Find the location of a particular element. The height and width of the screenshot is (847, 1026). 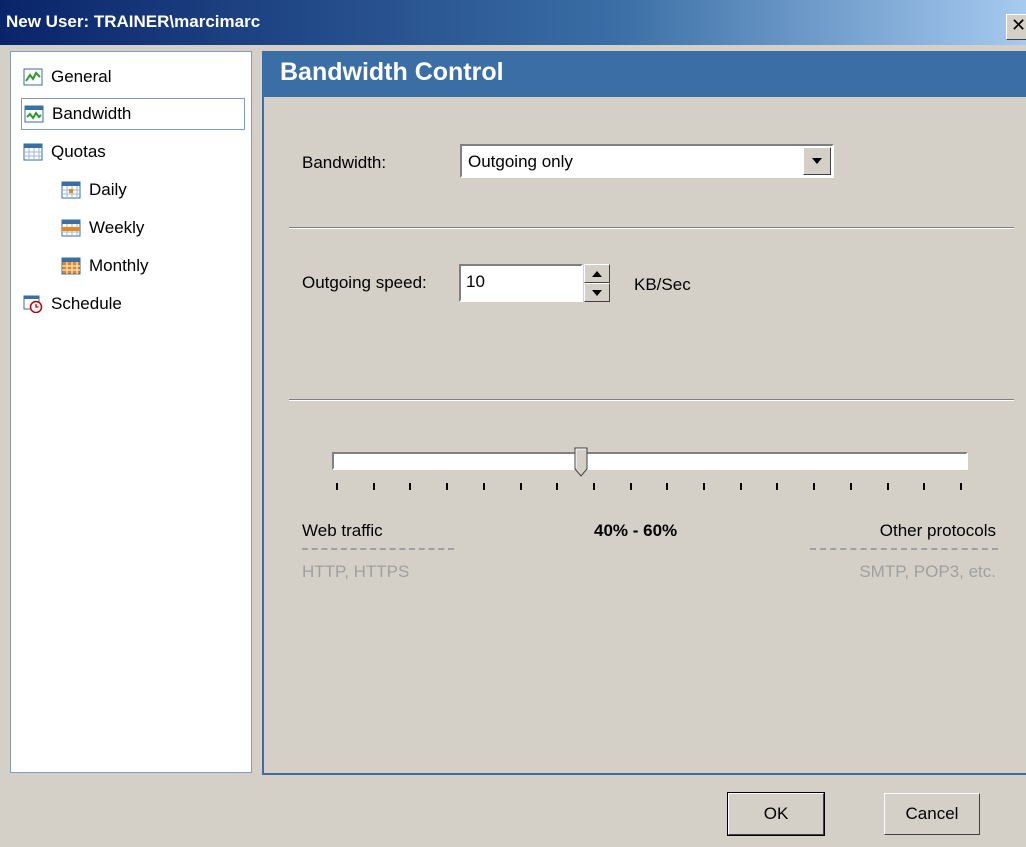

tree-item-label: General is located at coordinates (81, 76).